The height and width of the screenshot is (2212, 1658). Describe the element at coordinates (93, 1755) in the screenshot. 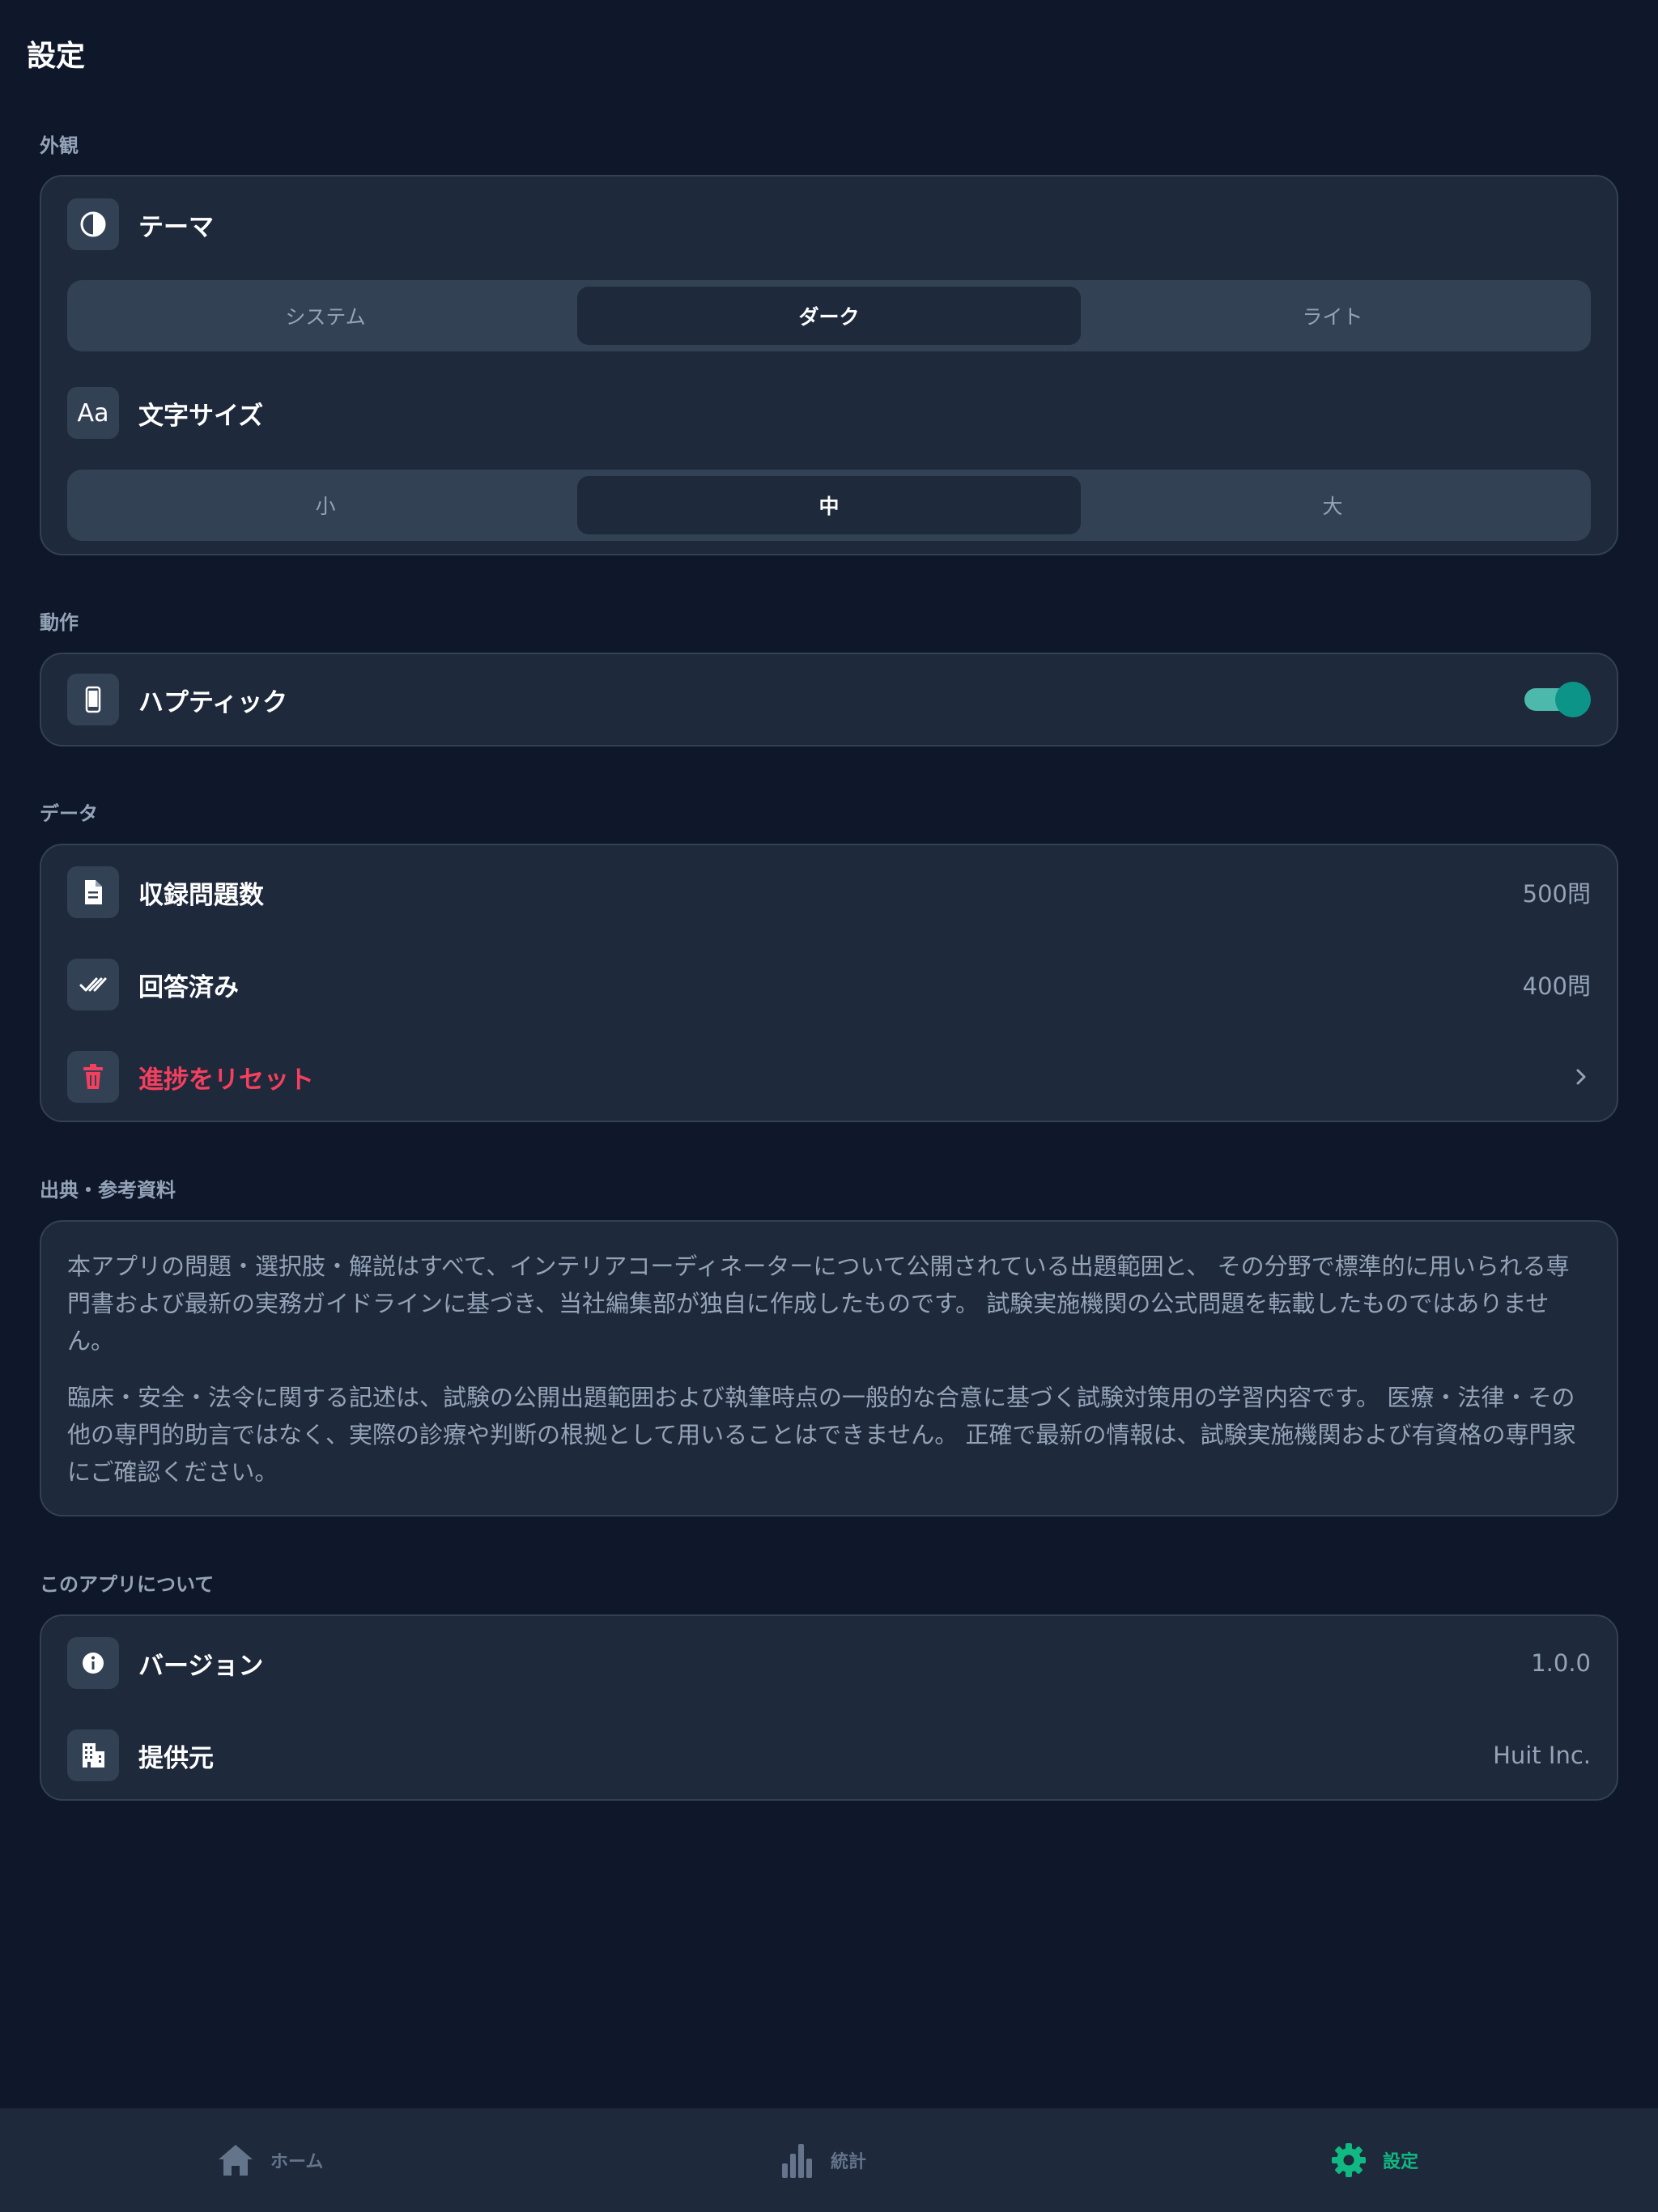

I see `building-icon` at that location.